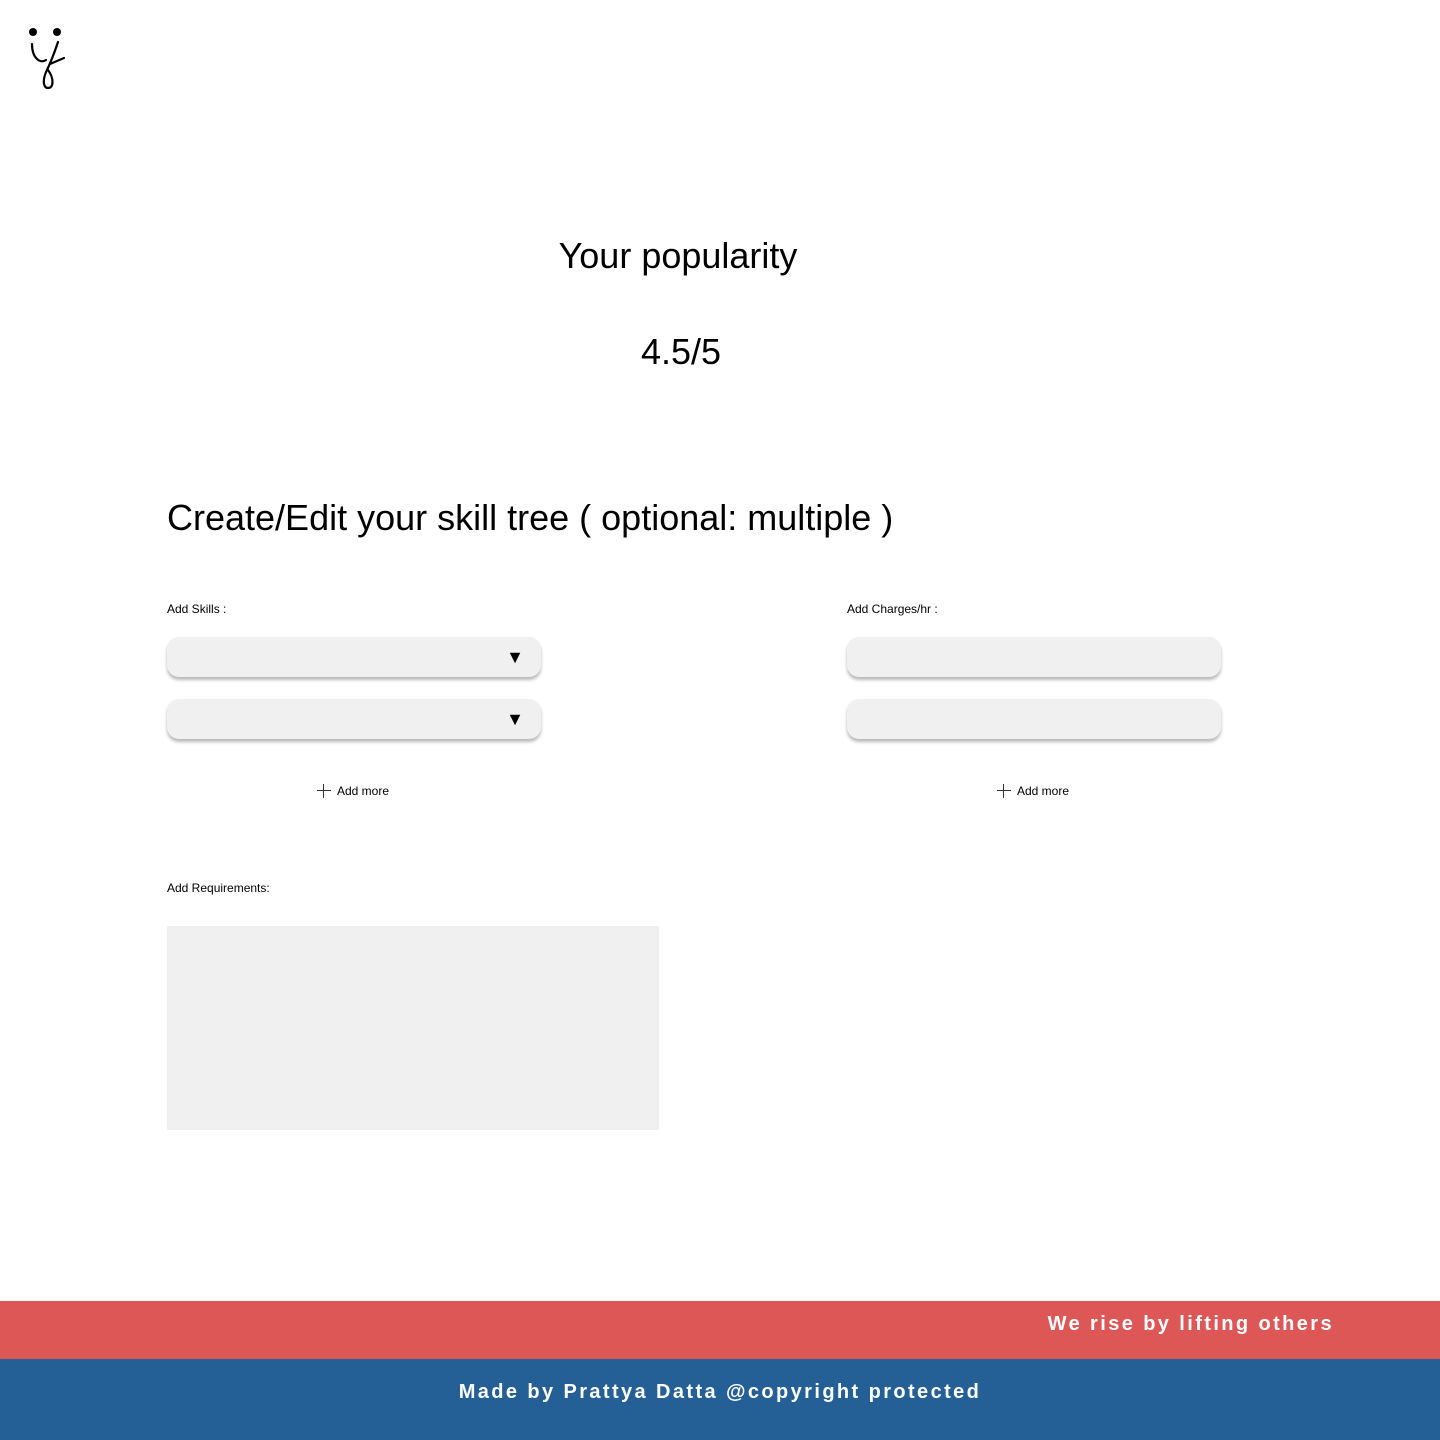 The image size is (1440, 1440). Describe the element at coordinates (681, 351) in the screenshot. I see `popularity-score: 4.5/5` at that location.